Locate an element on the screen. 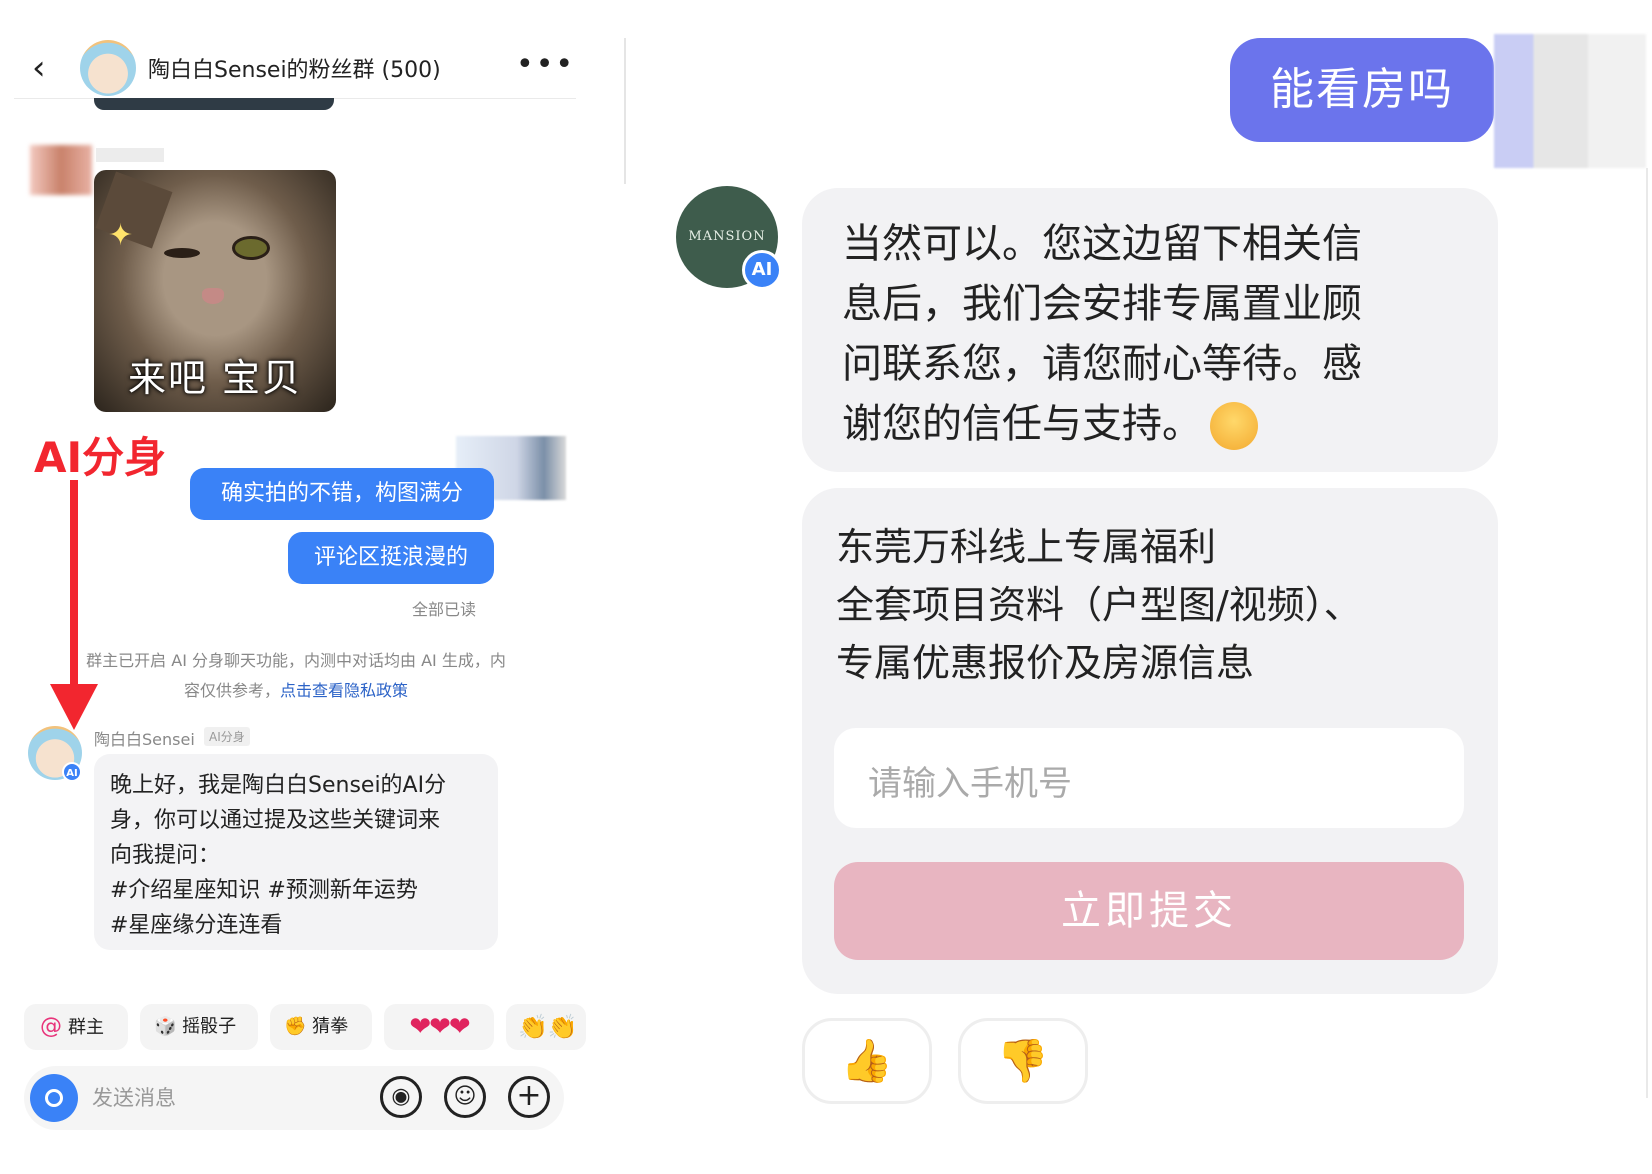 This screenshot has height=1174, width=1652. voice-icon: ◉ is located at coordinates (401, 1097).